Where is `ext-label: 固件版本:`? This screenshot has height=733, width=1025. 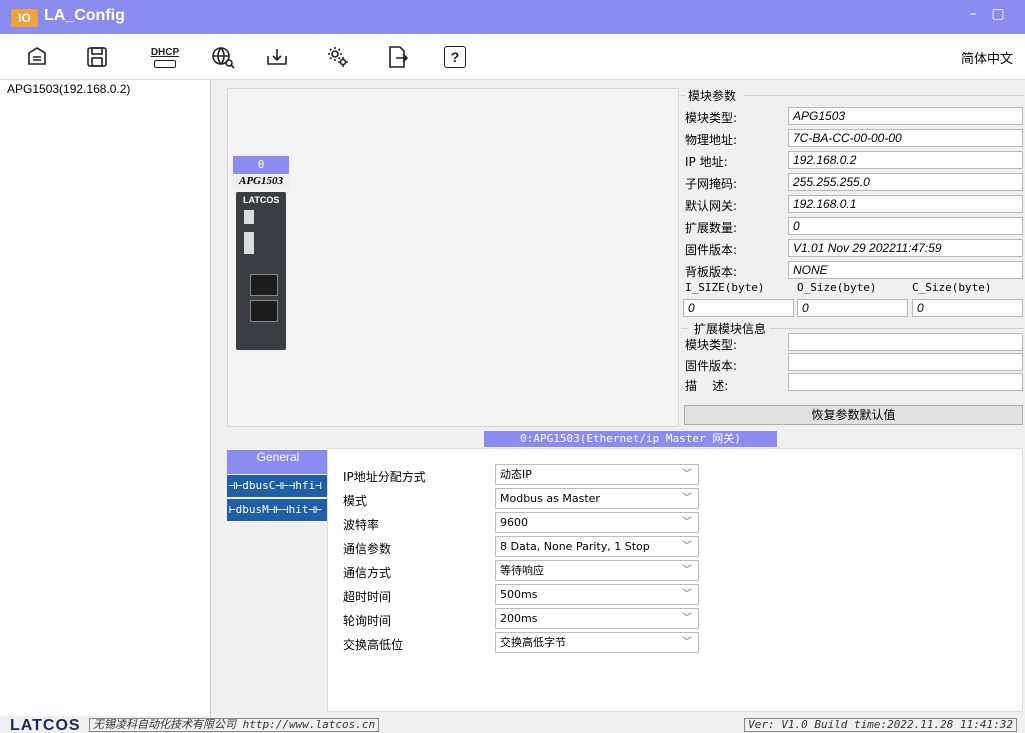 ext-label: 固件版本: is located at coordinates (711, 366).